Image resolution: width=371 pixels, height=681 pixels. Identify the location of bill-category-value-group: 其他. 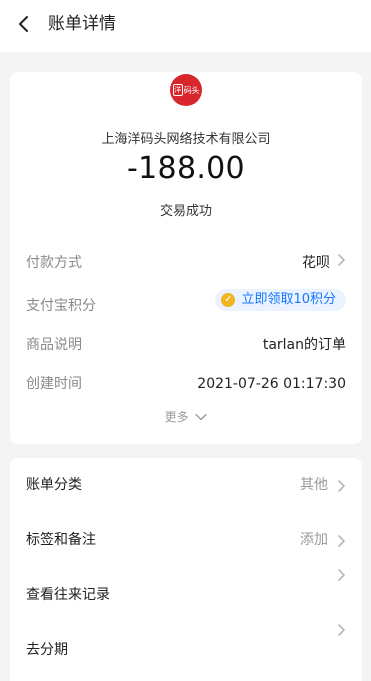
(323, 485).